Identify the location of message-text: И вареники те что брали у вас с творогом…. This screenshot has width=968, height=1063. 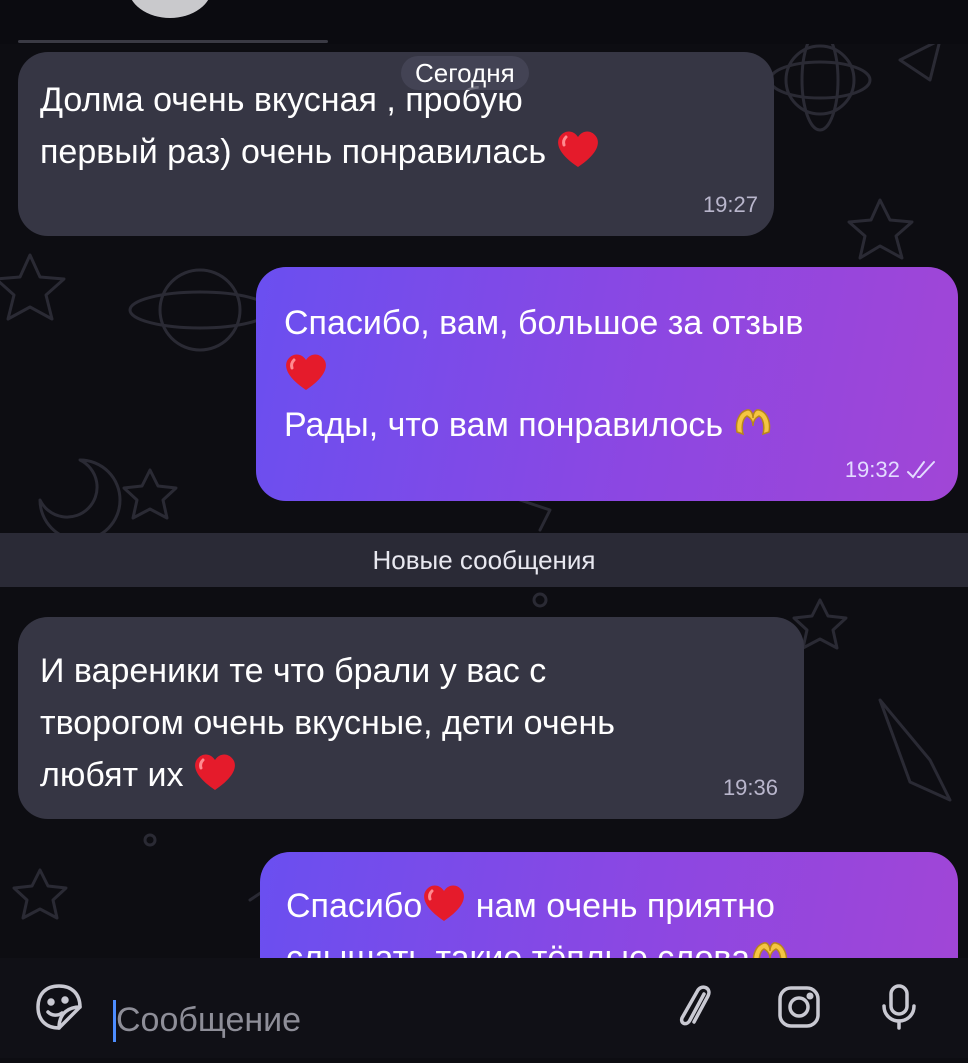
(327, 723).